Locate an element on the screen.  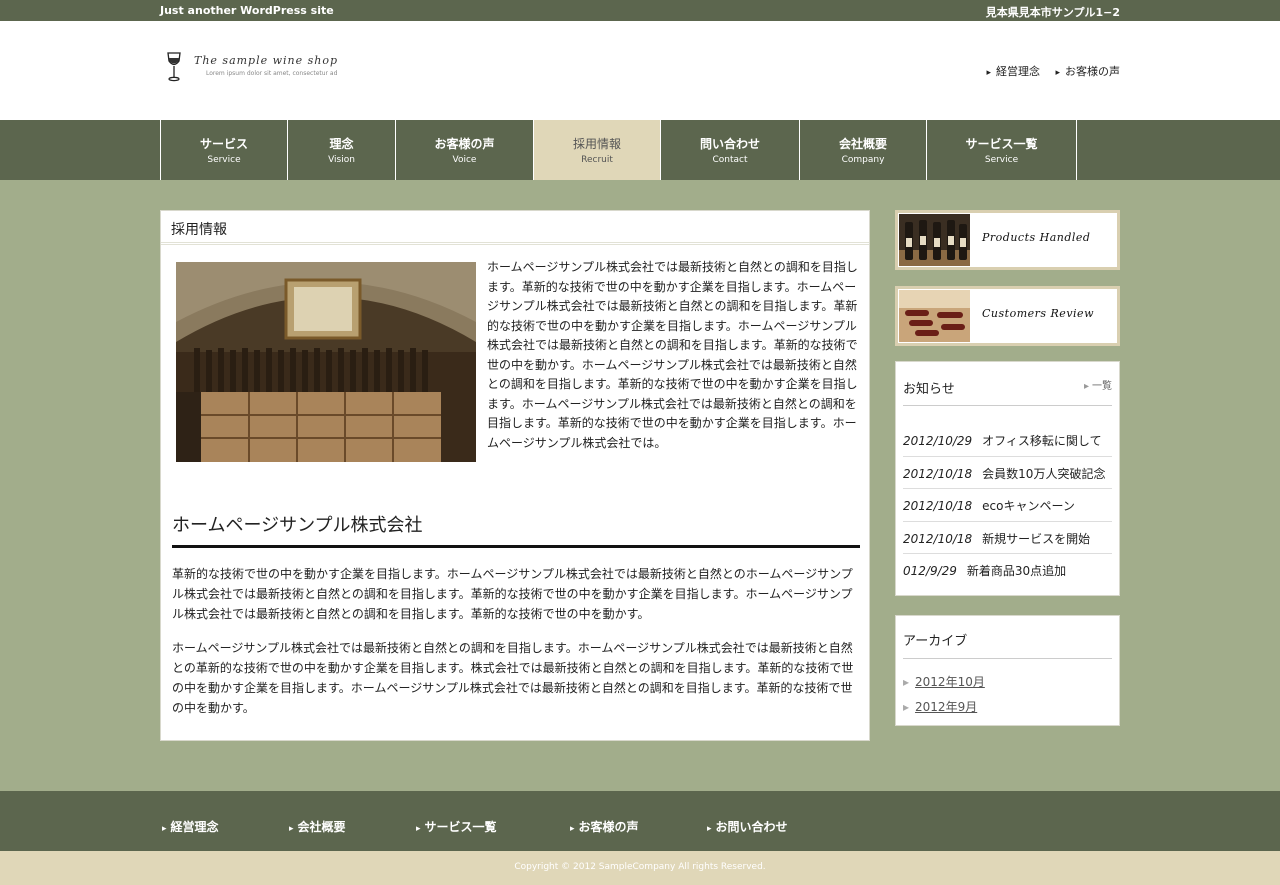
nav-label: 問い合わせ is located at coordinates (729, 144).